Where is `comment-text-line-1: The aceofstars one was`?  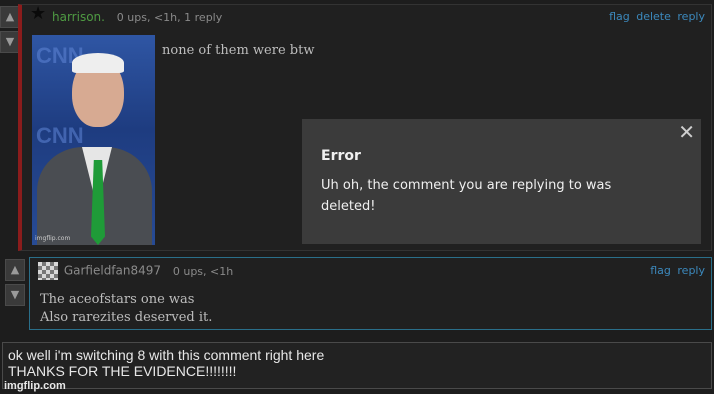 comment-text-line-1: The aceofstars one was is located at coordinates (117, 299).